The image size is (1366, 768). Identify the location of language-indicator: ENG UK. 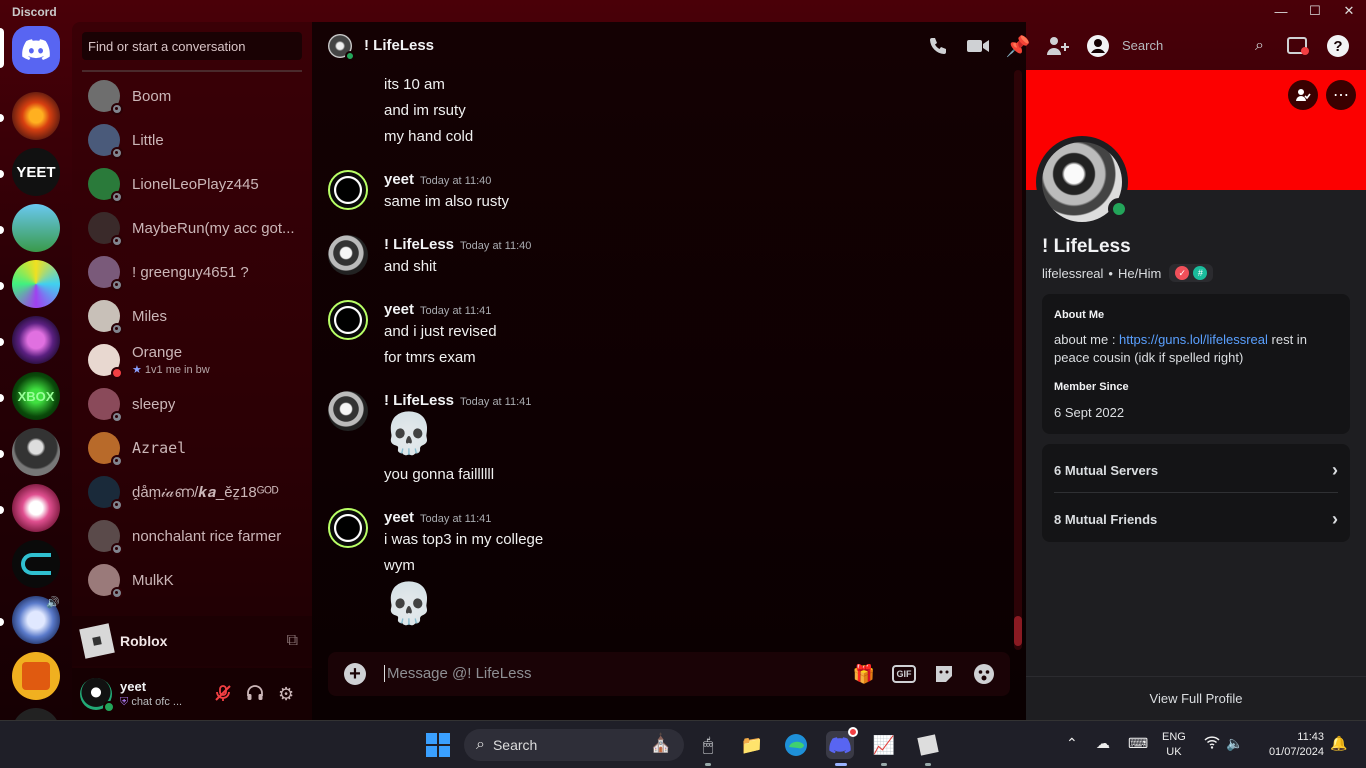
(1174, 745).